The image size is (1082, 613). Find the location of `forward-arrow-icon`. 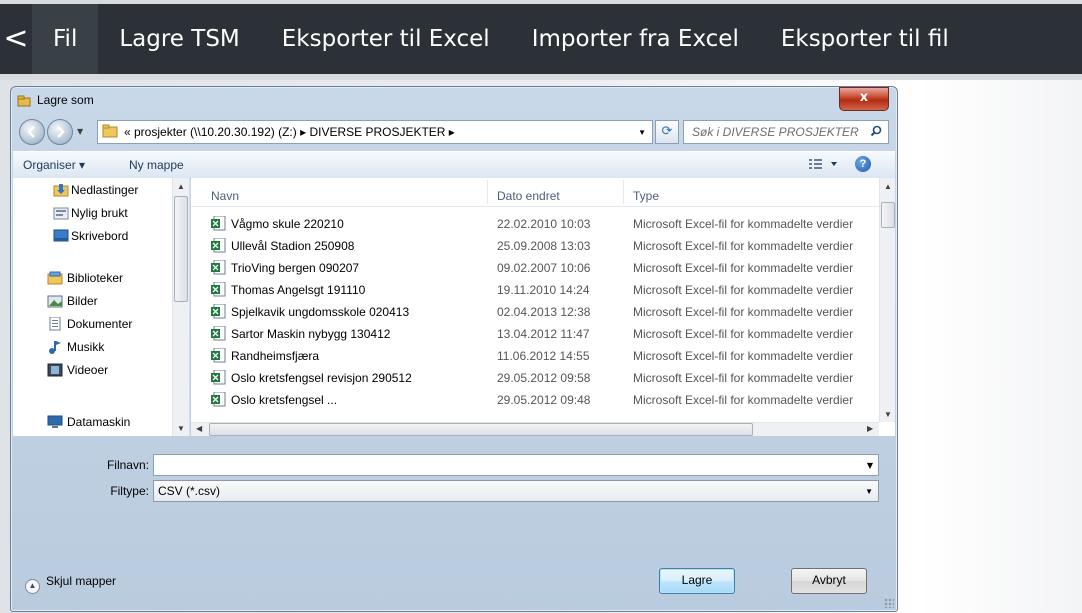

forward-arrow-icon is located at coordinates (61, 132).